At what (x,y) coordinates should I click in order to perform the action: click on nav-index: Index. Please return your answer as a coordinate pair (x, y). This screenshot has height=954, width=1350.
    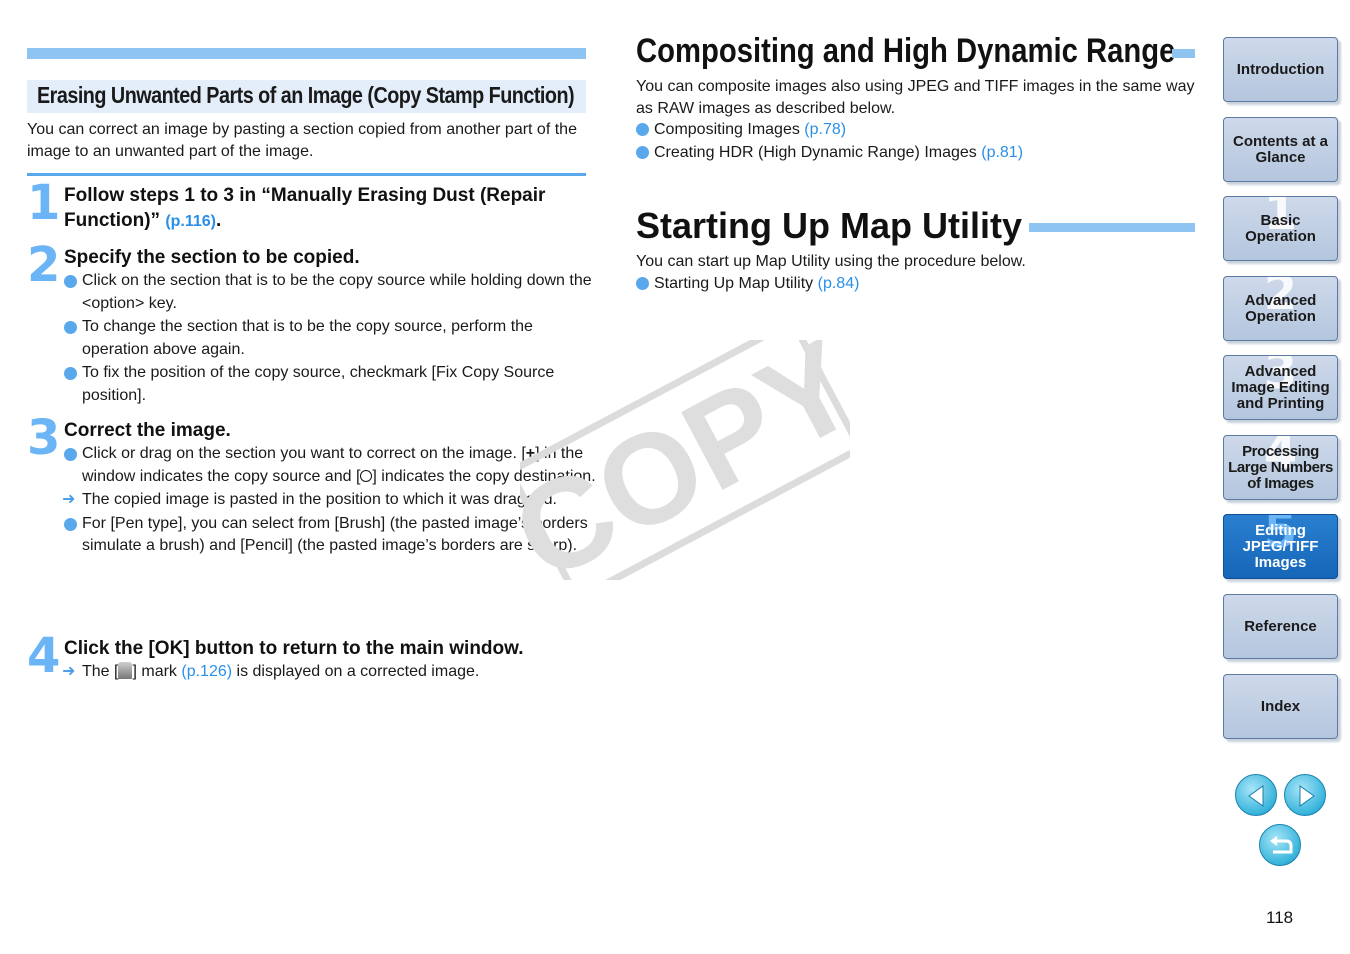
    Looking at the image, I should click on (1280, 706).